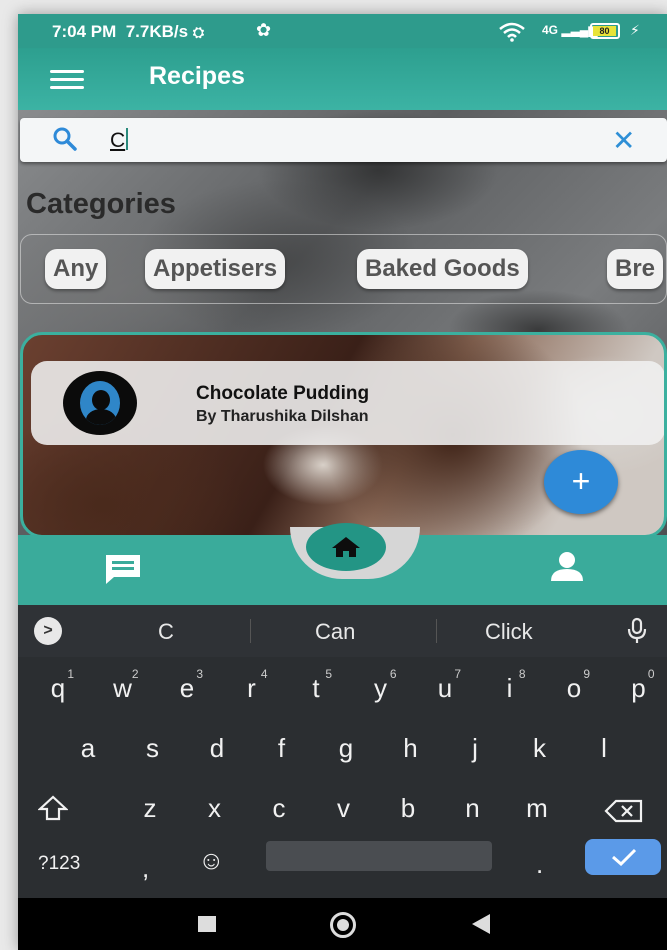 The height and width of the screenshot is (950, 667). Describe the element at coordinates (635, 269) in the screenshot. I see `chip-bre: Bre` at that location.